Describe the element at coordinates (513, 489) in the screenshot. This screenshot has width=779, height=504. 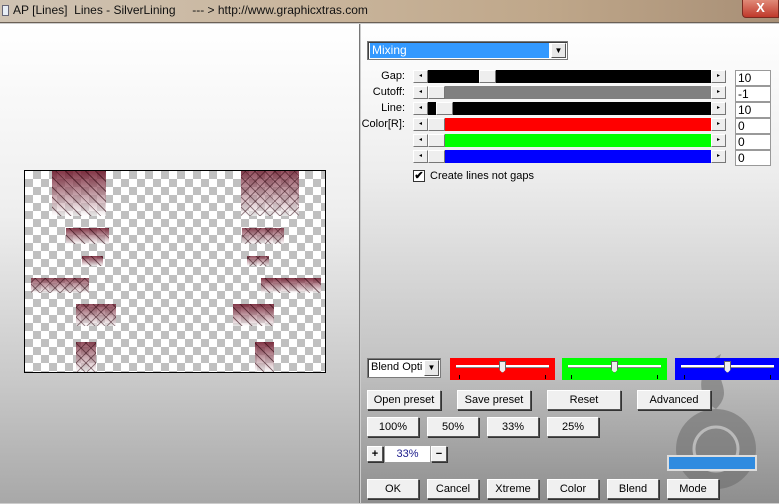
I see `xtreme-button: Xtreme` at that location.